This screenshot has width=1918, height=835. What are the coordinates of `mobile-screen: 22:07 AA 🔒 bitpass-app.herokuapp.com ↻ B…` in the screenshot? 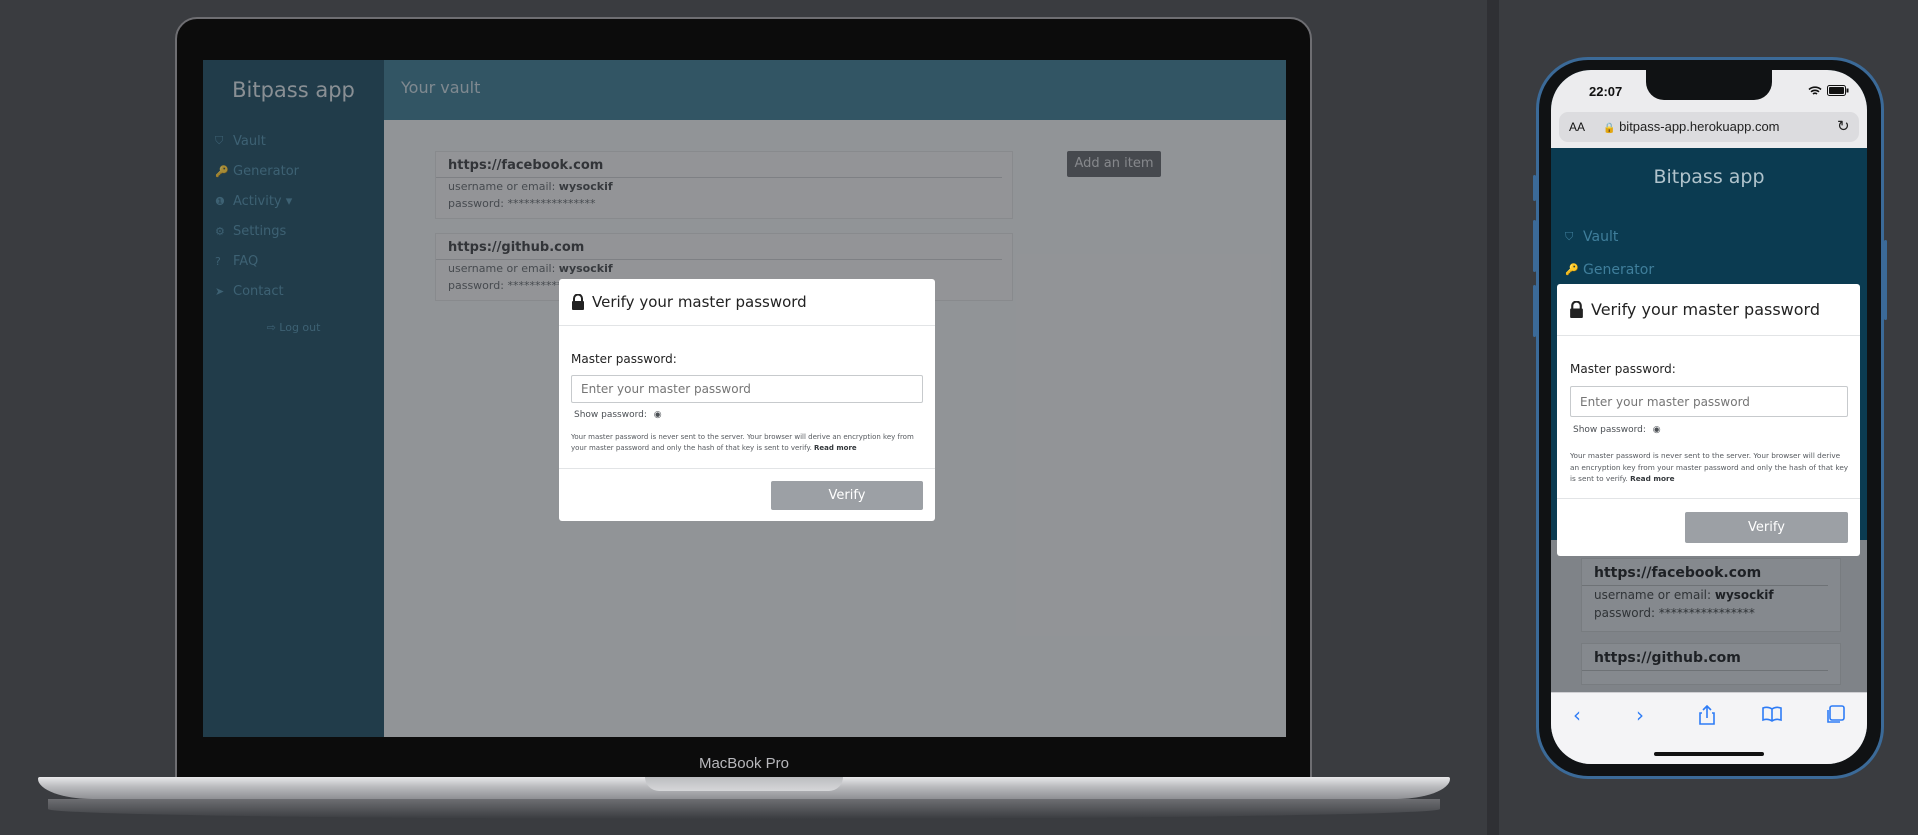 It's located at (1709, 417).